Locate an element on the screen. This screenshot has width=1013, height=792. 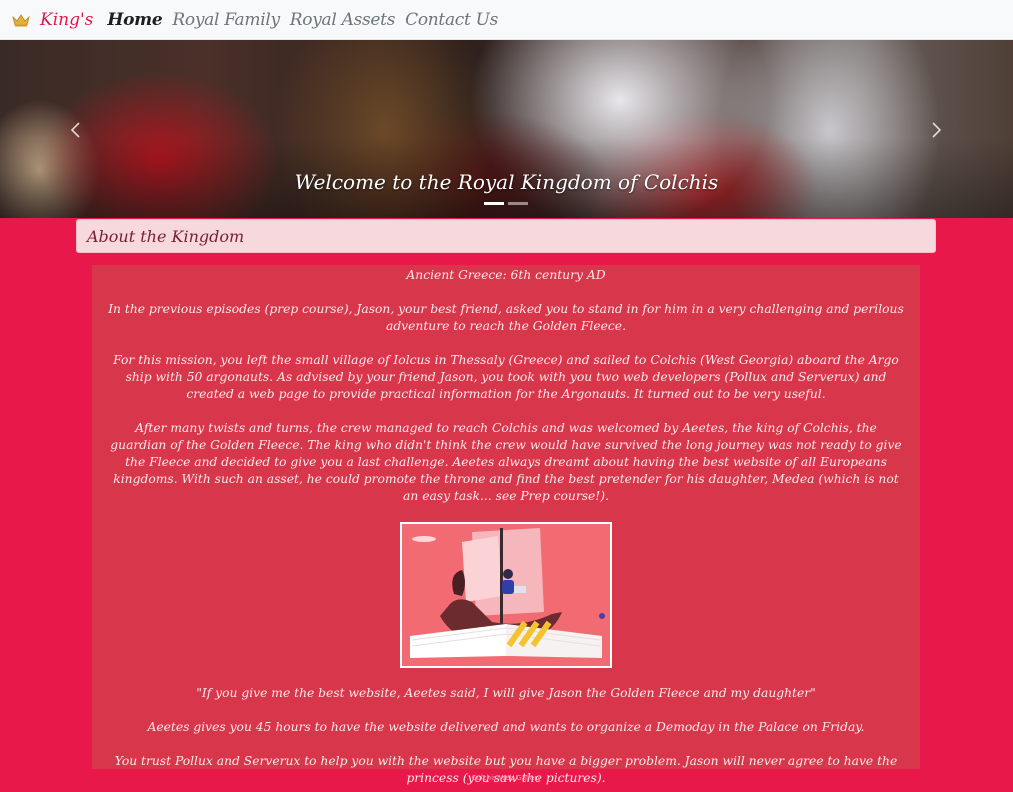
nav-royal-family: Royal Family is located at coordinates (226, 20).